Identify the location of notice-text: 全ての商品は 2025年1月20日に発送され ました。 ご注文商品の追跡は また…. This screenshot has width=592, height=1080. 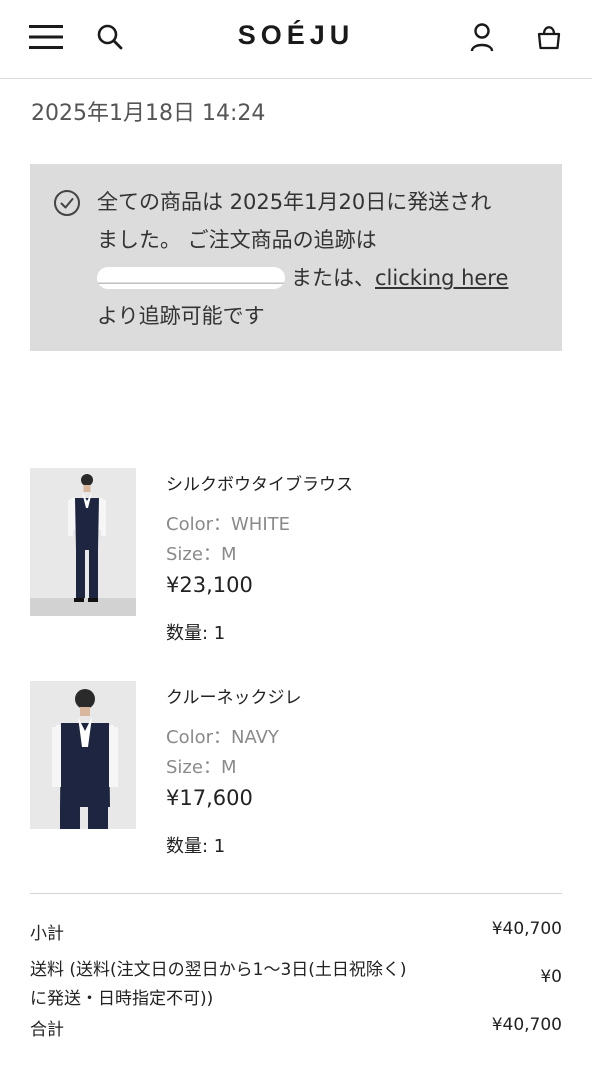
(322, 259).